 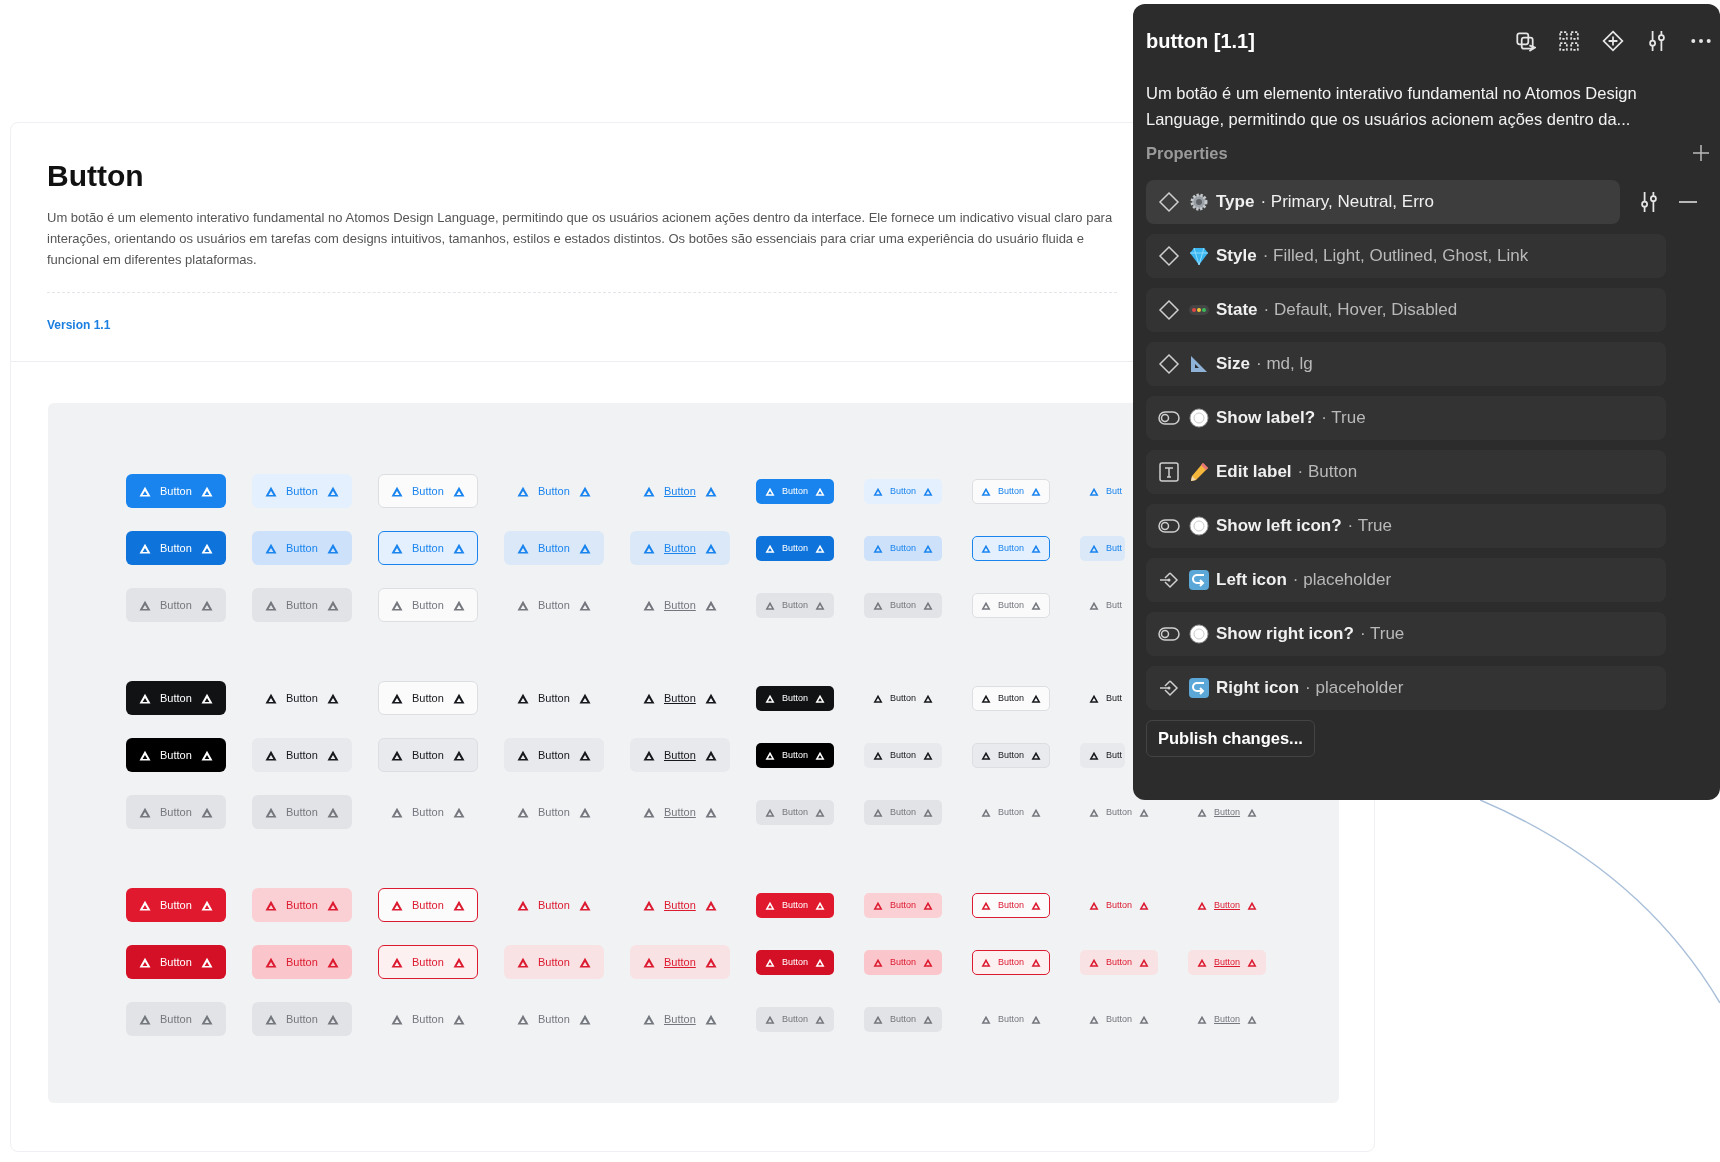 I want to click on property-row: Type · Primary, Neutral, Erro, so click(x=1383, y=202).